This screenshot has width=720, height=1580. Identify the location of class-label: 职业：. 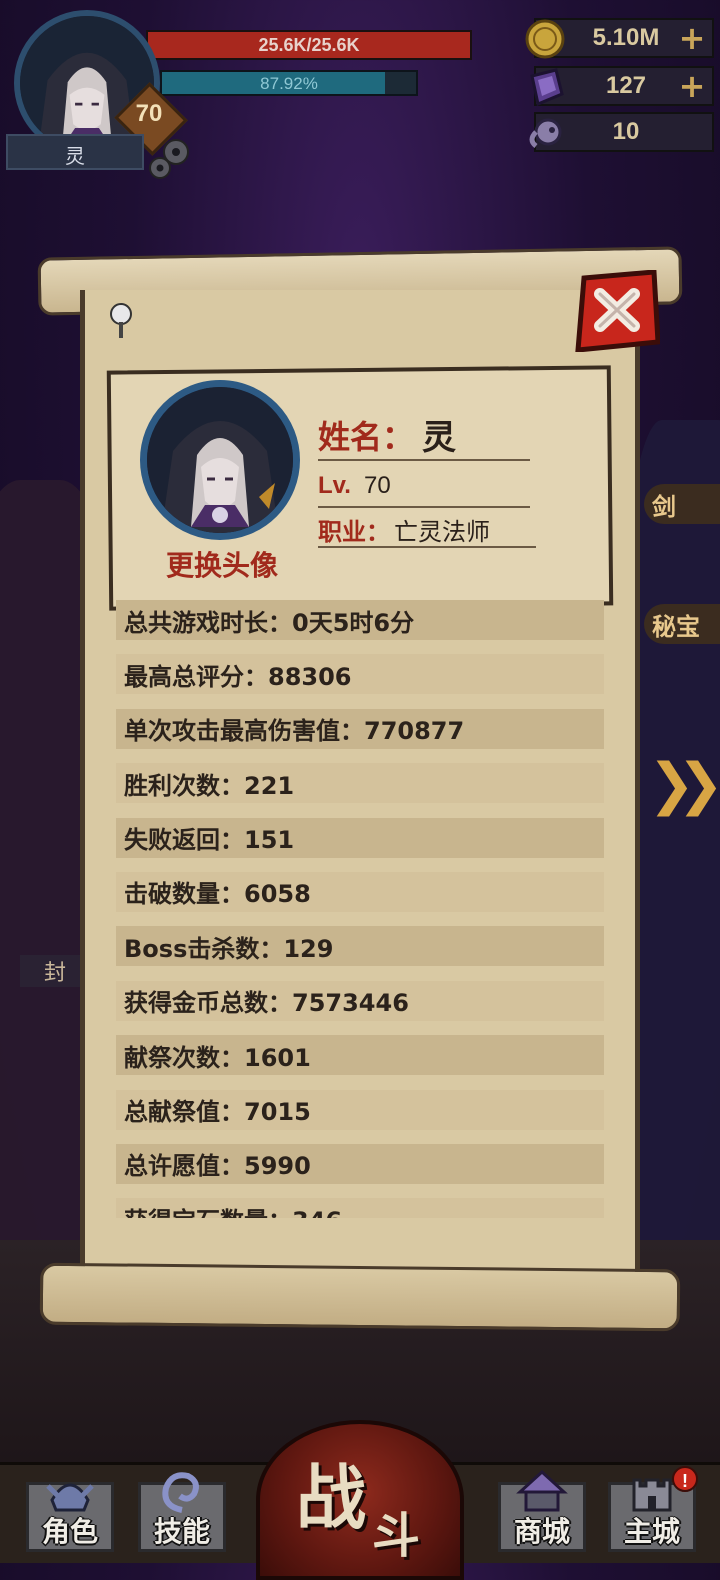
(354, 532).